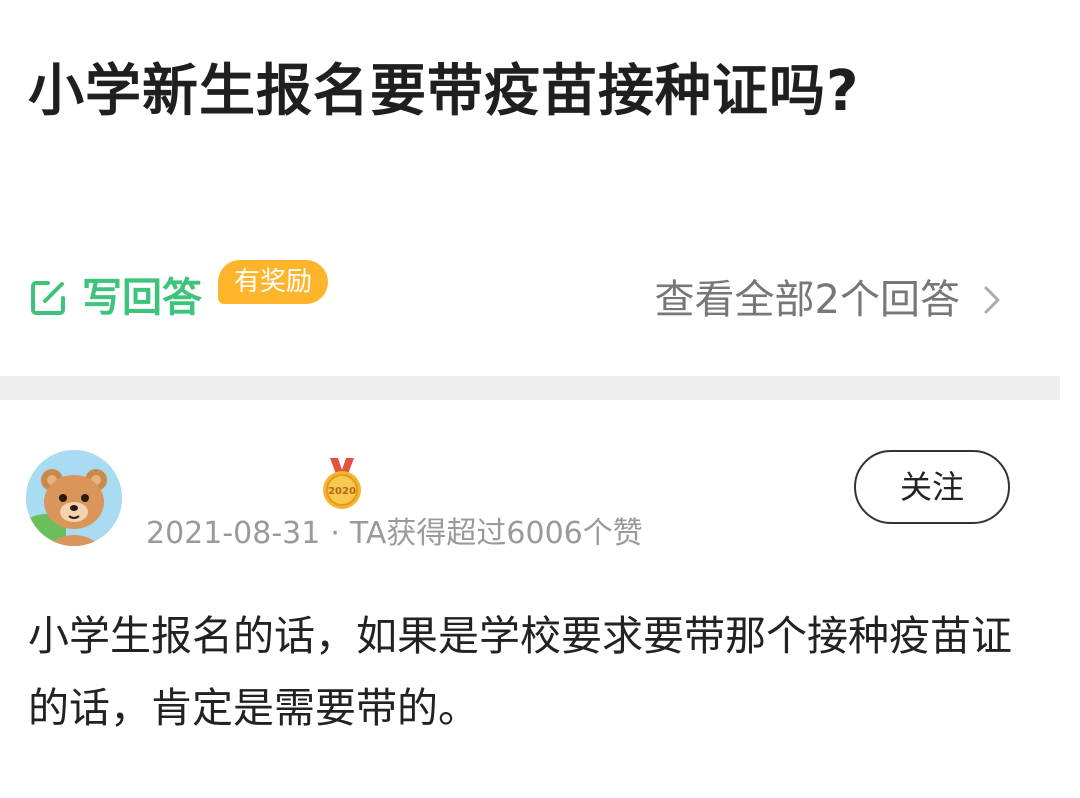 This screenshot has width=1080, height=798. Describe the element at coordinates (444, 91) in the screenshot. I see `question-title: 小学新生报名要带疫苗接种证吗?` at that location.